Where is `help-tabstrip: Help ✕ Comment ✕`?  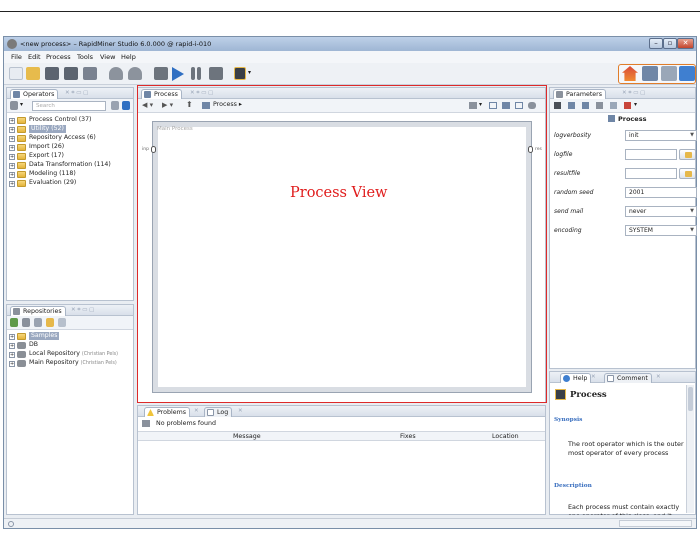
help-tabstrip: Help ✕ Comment ✕ is located at coordinates (622, 377).